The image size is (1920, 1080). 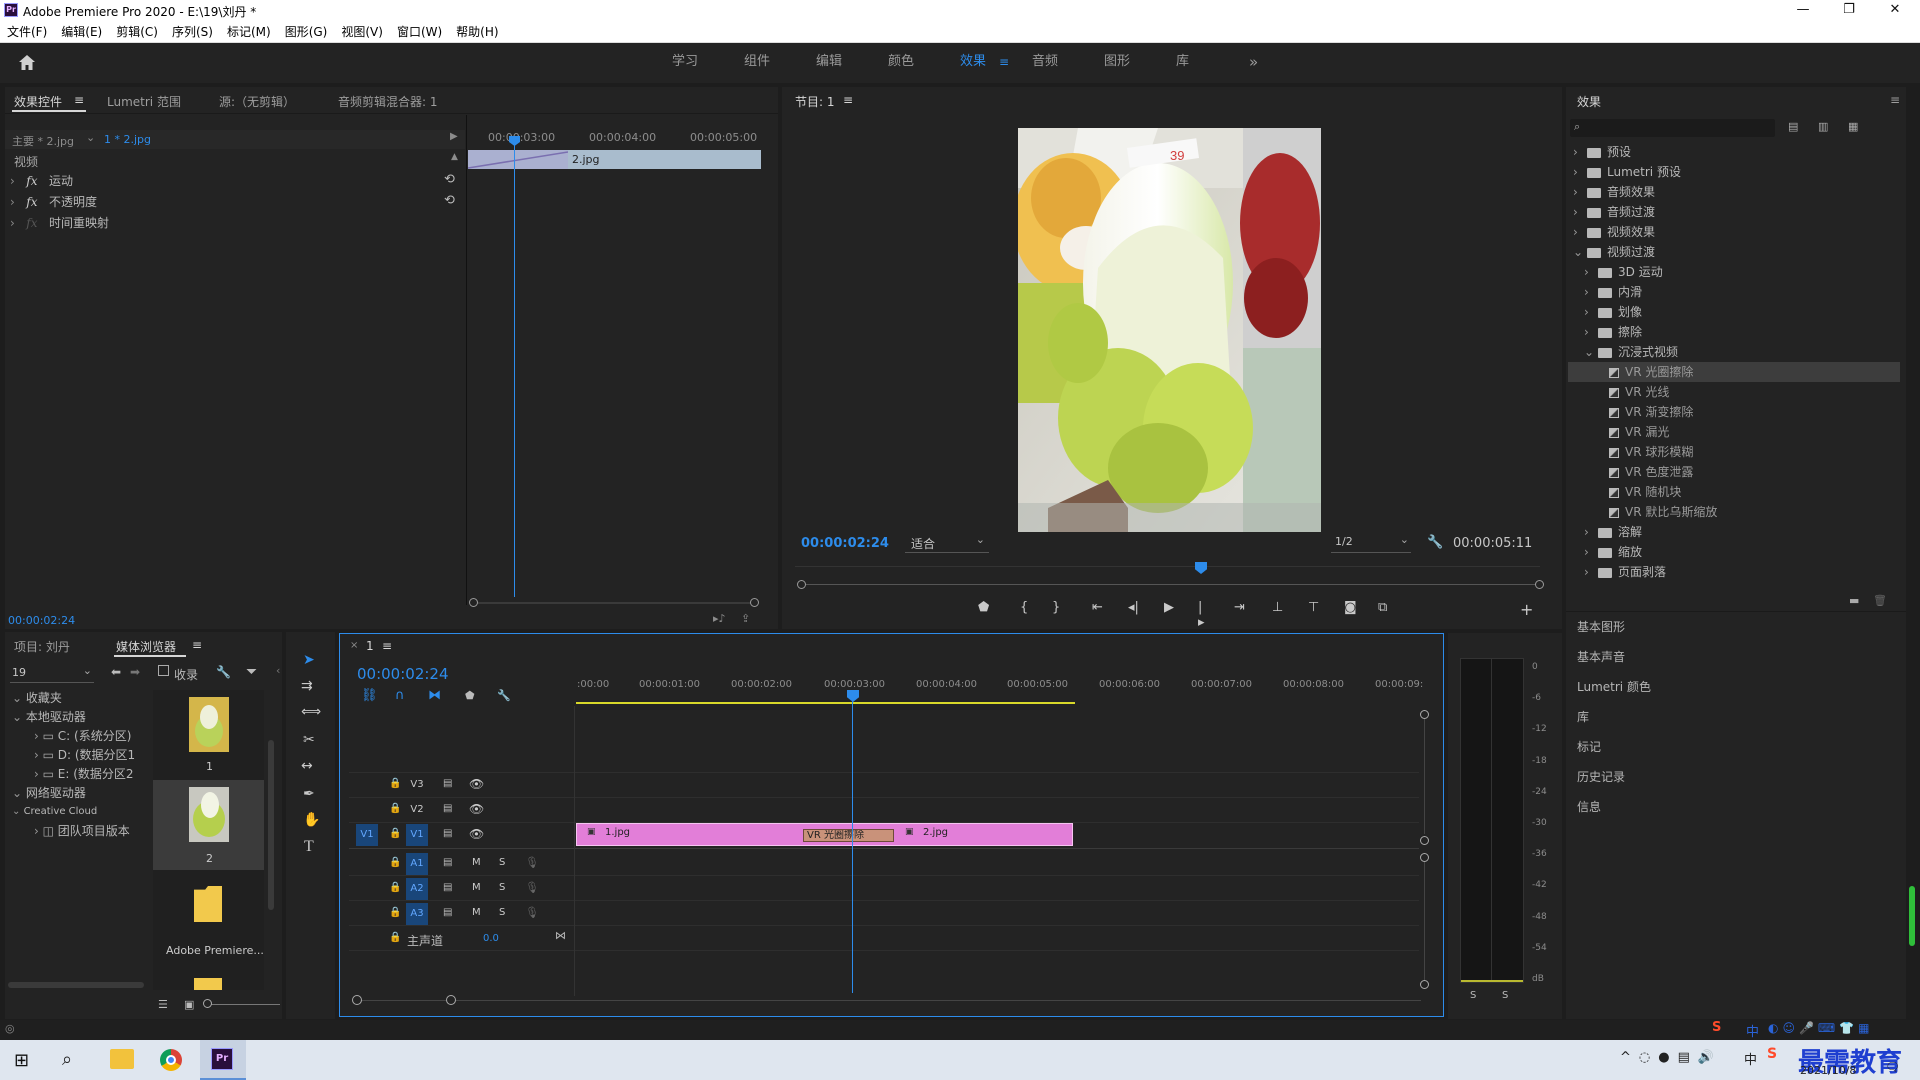 What do you see at coordinates (1895, 11) in the screenshot?
I see `close-button: ✕` at bounding box center [1895, 11].